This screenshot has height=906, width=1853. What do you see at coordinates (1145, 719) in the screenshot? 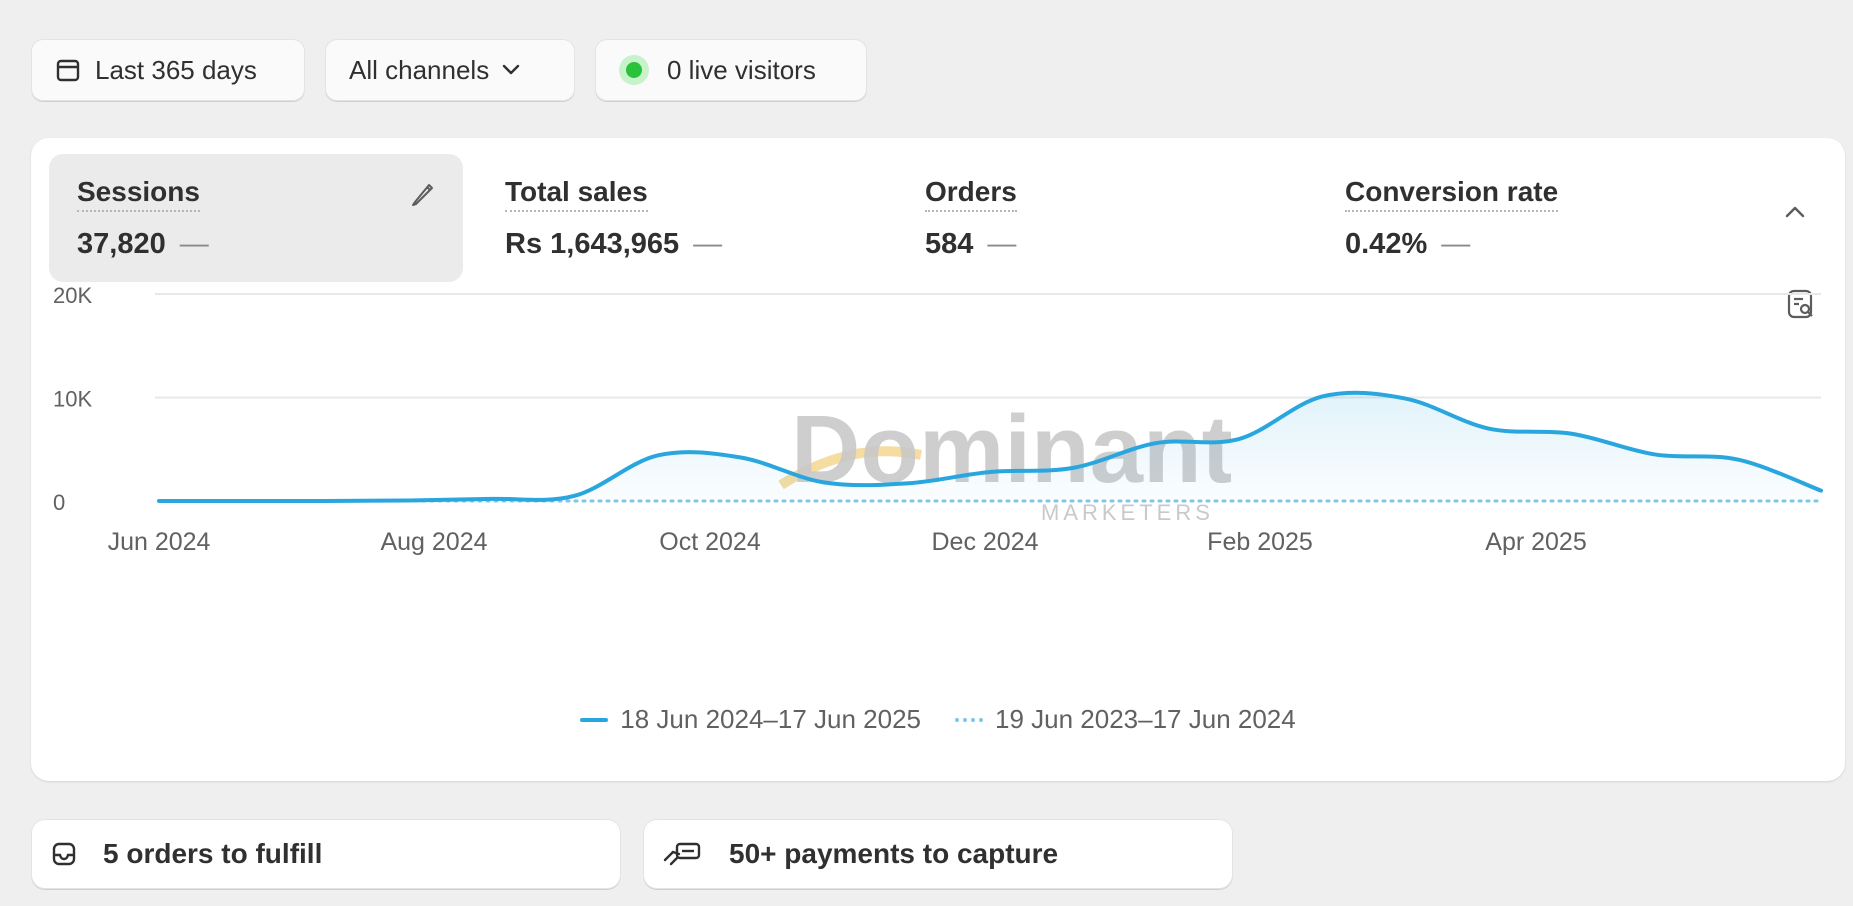
I see `legend-label: 19 Jun 2023–17 Jun 2024` at bounding box center [1145, 719].